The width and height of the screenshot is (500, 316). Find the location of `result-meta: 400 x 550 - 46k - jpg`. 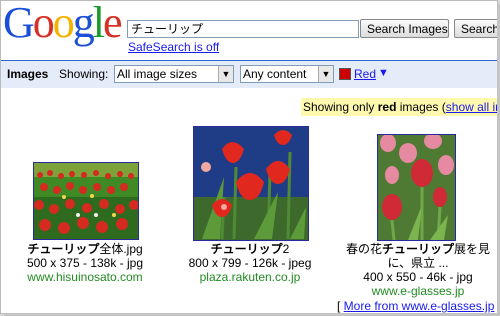

result-meta: 400 x 550 - 46k - jpg is located at coordinates (418, 277).